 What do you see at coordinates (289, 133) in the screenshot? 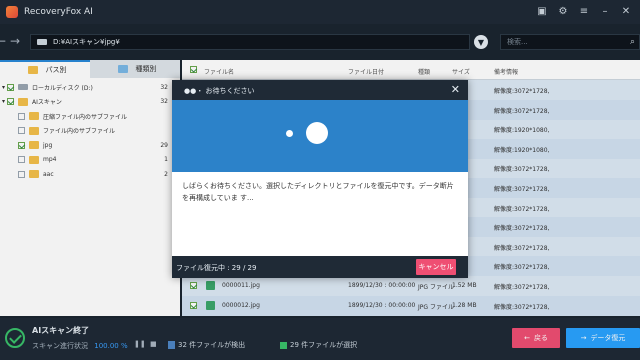
I see `loading-dot-small` at bounding box center [289, 133].